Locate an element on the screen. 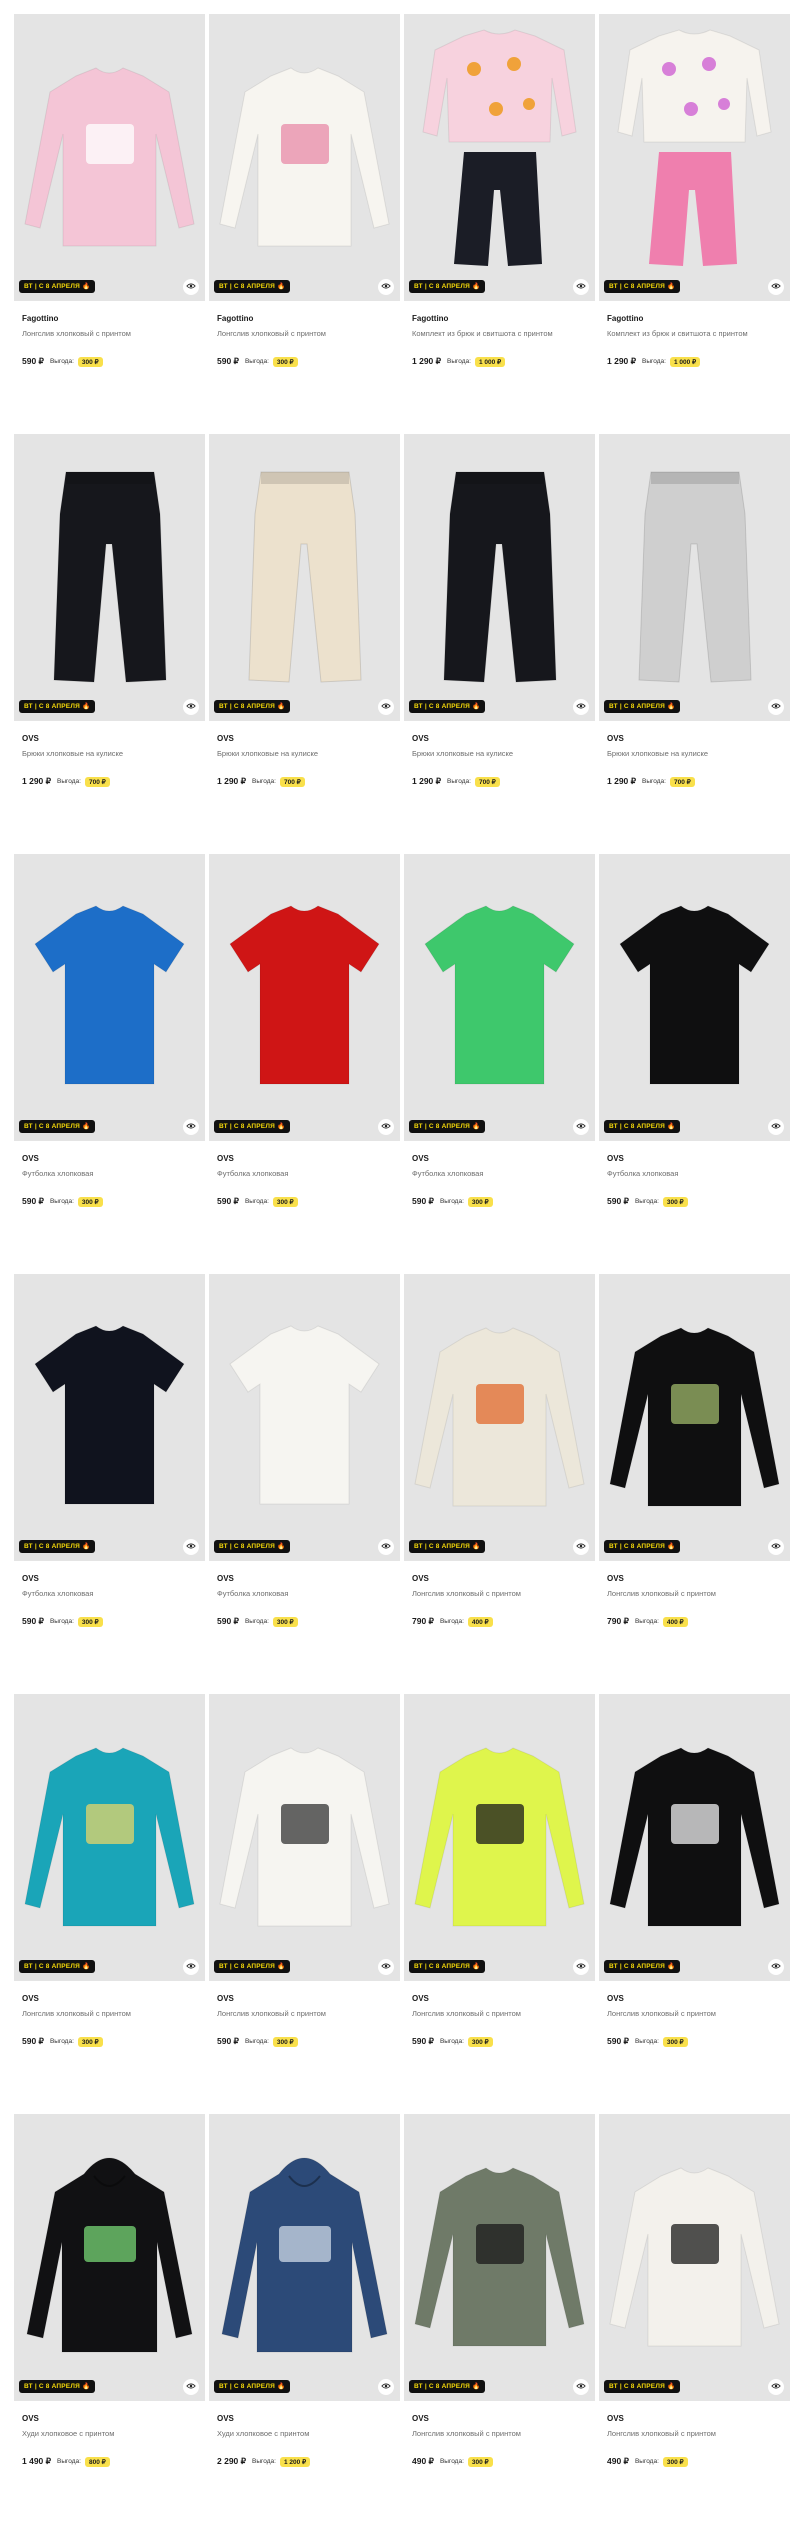 The image size is (800, 2530). product-name: Комплект из брюк и свитшота с принтом is located at coordinates (503, 333).